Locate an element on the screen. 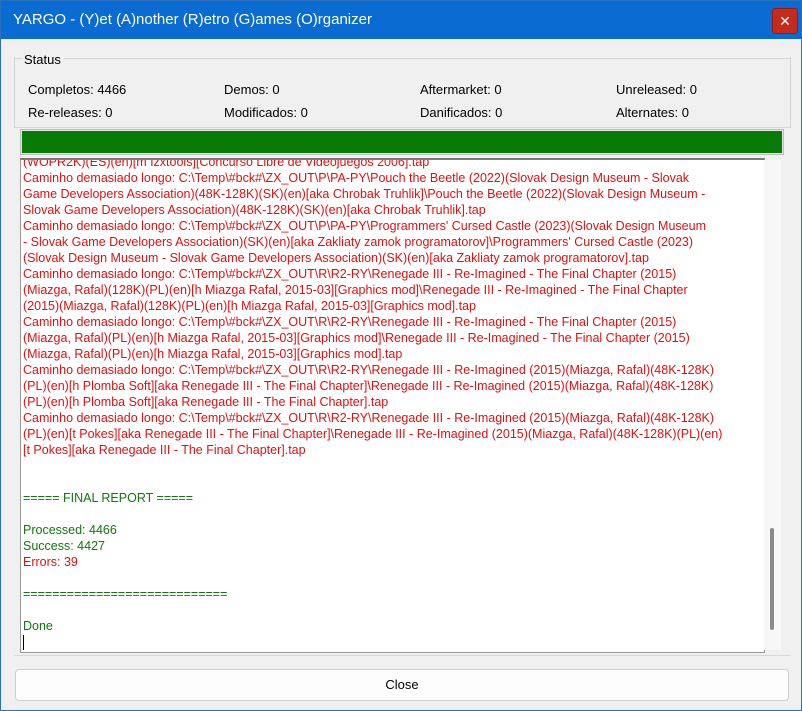 This screenshot has width=802, height=711. stat-demos: Demos: 0 is located at coordinates (252, 89).